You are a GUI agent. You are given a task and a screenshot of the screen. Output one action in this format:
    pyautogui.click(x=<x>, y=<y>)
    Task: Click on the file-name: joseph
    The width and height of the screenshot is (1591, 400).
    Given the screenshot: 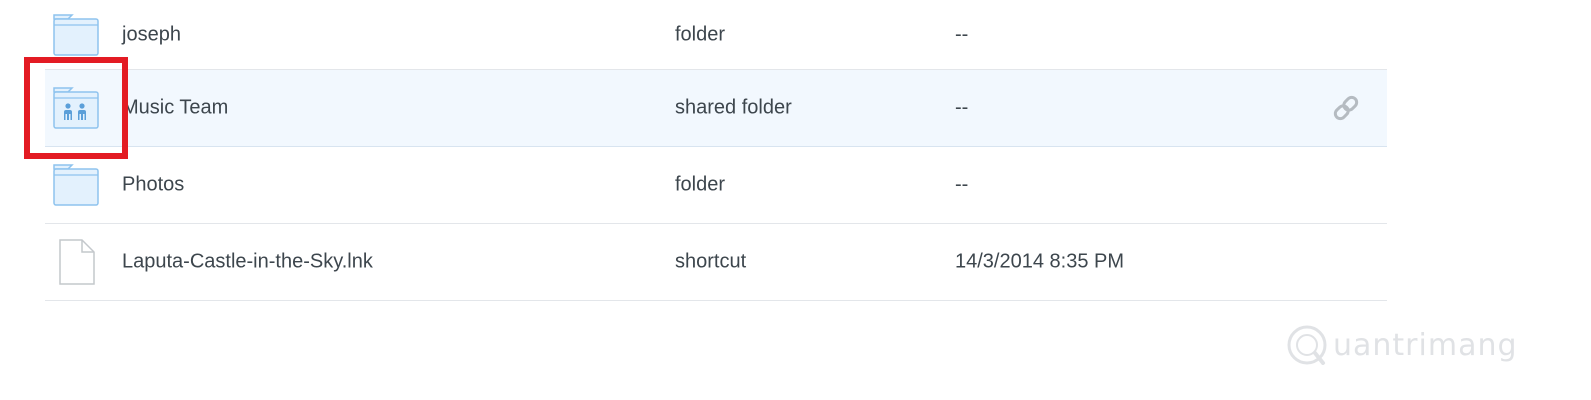 What is the action you would take?
    pyautogui.click(x=151, y=34)
    